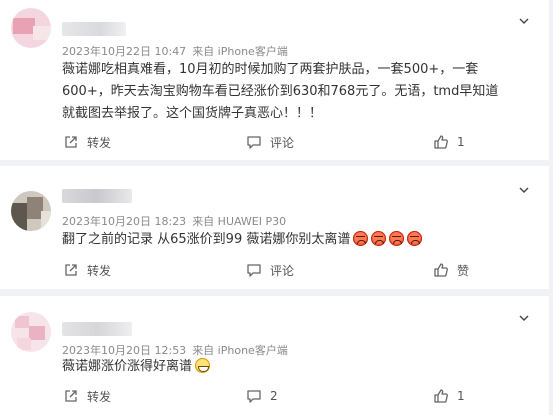 This screenshot has width=553, height=415. I want to click on comment-actions: 转发 评论 赞, so click(274, 270).